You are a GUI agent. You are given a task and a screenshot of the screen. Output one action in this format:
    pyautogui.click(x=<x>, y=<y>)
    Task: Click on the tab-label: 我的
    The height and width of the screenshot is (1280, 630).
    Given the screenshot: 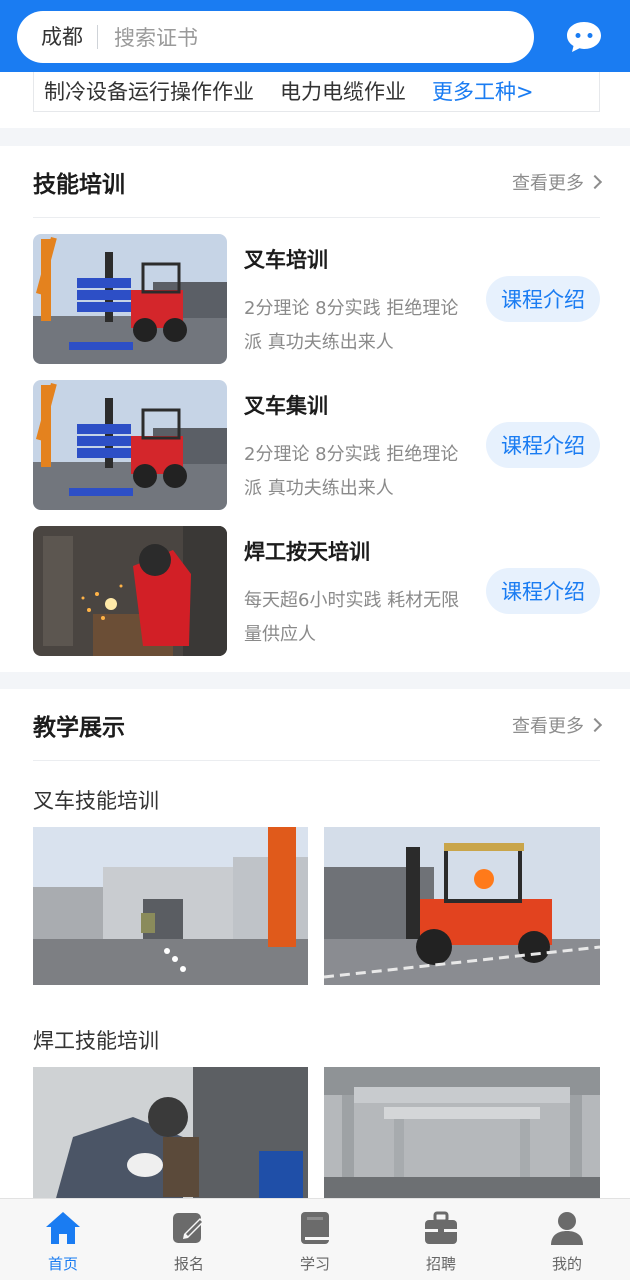 What is the action you would take?
    pyautogui.click(x=566, y=1264)
    